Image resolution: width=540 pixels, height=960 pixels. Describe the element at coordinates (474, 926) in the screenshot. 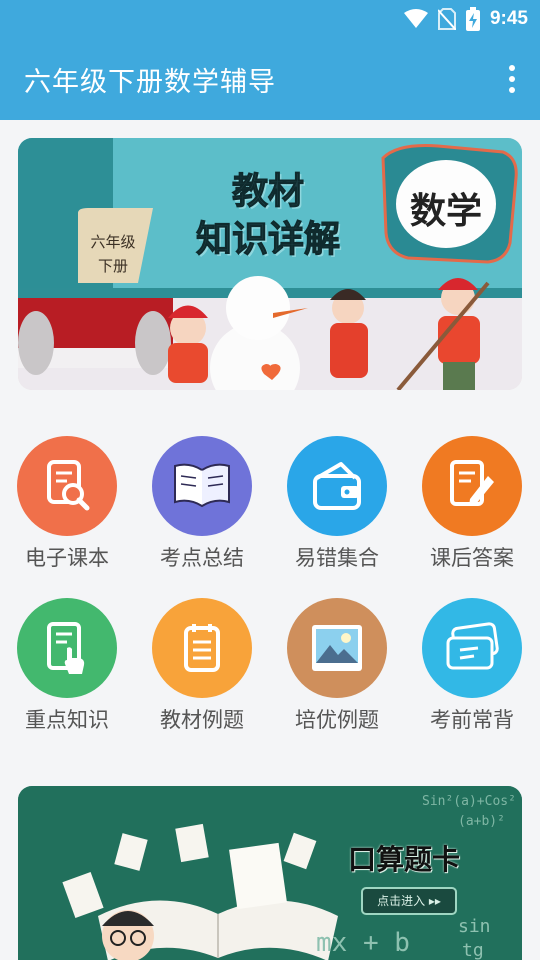

I see `promo-math-formula: sin` at that location.